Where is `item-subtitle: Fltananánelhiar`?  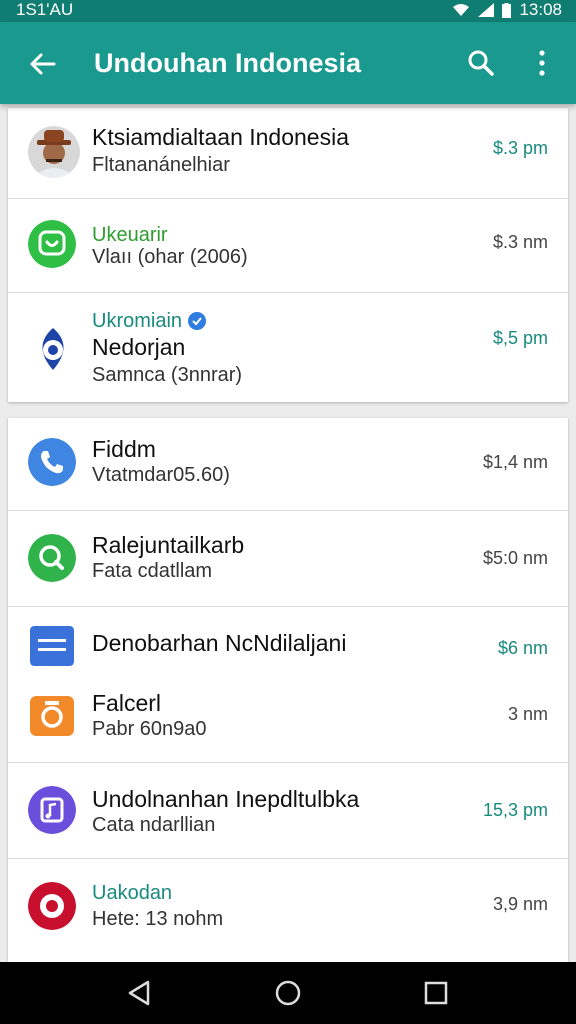
item-subtitle: Fltananánelhiar is located at coordinates (161, 165).